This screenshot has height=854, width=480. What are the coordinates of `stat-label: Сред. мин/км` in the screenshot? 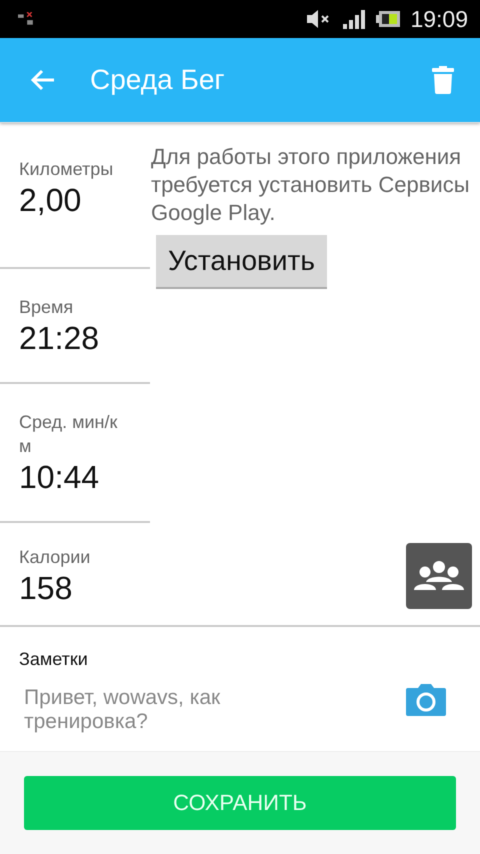 It's located at (68, 434).